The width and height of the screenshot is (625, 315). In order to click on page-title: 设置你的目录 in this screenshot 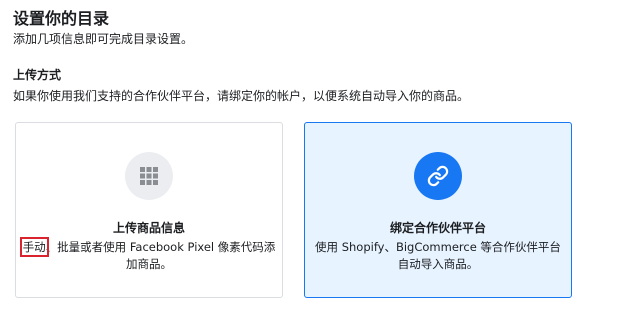, I will do `click(61, 18)`.